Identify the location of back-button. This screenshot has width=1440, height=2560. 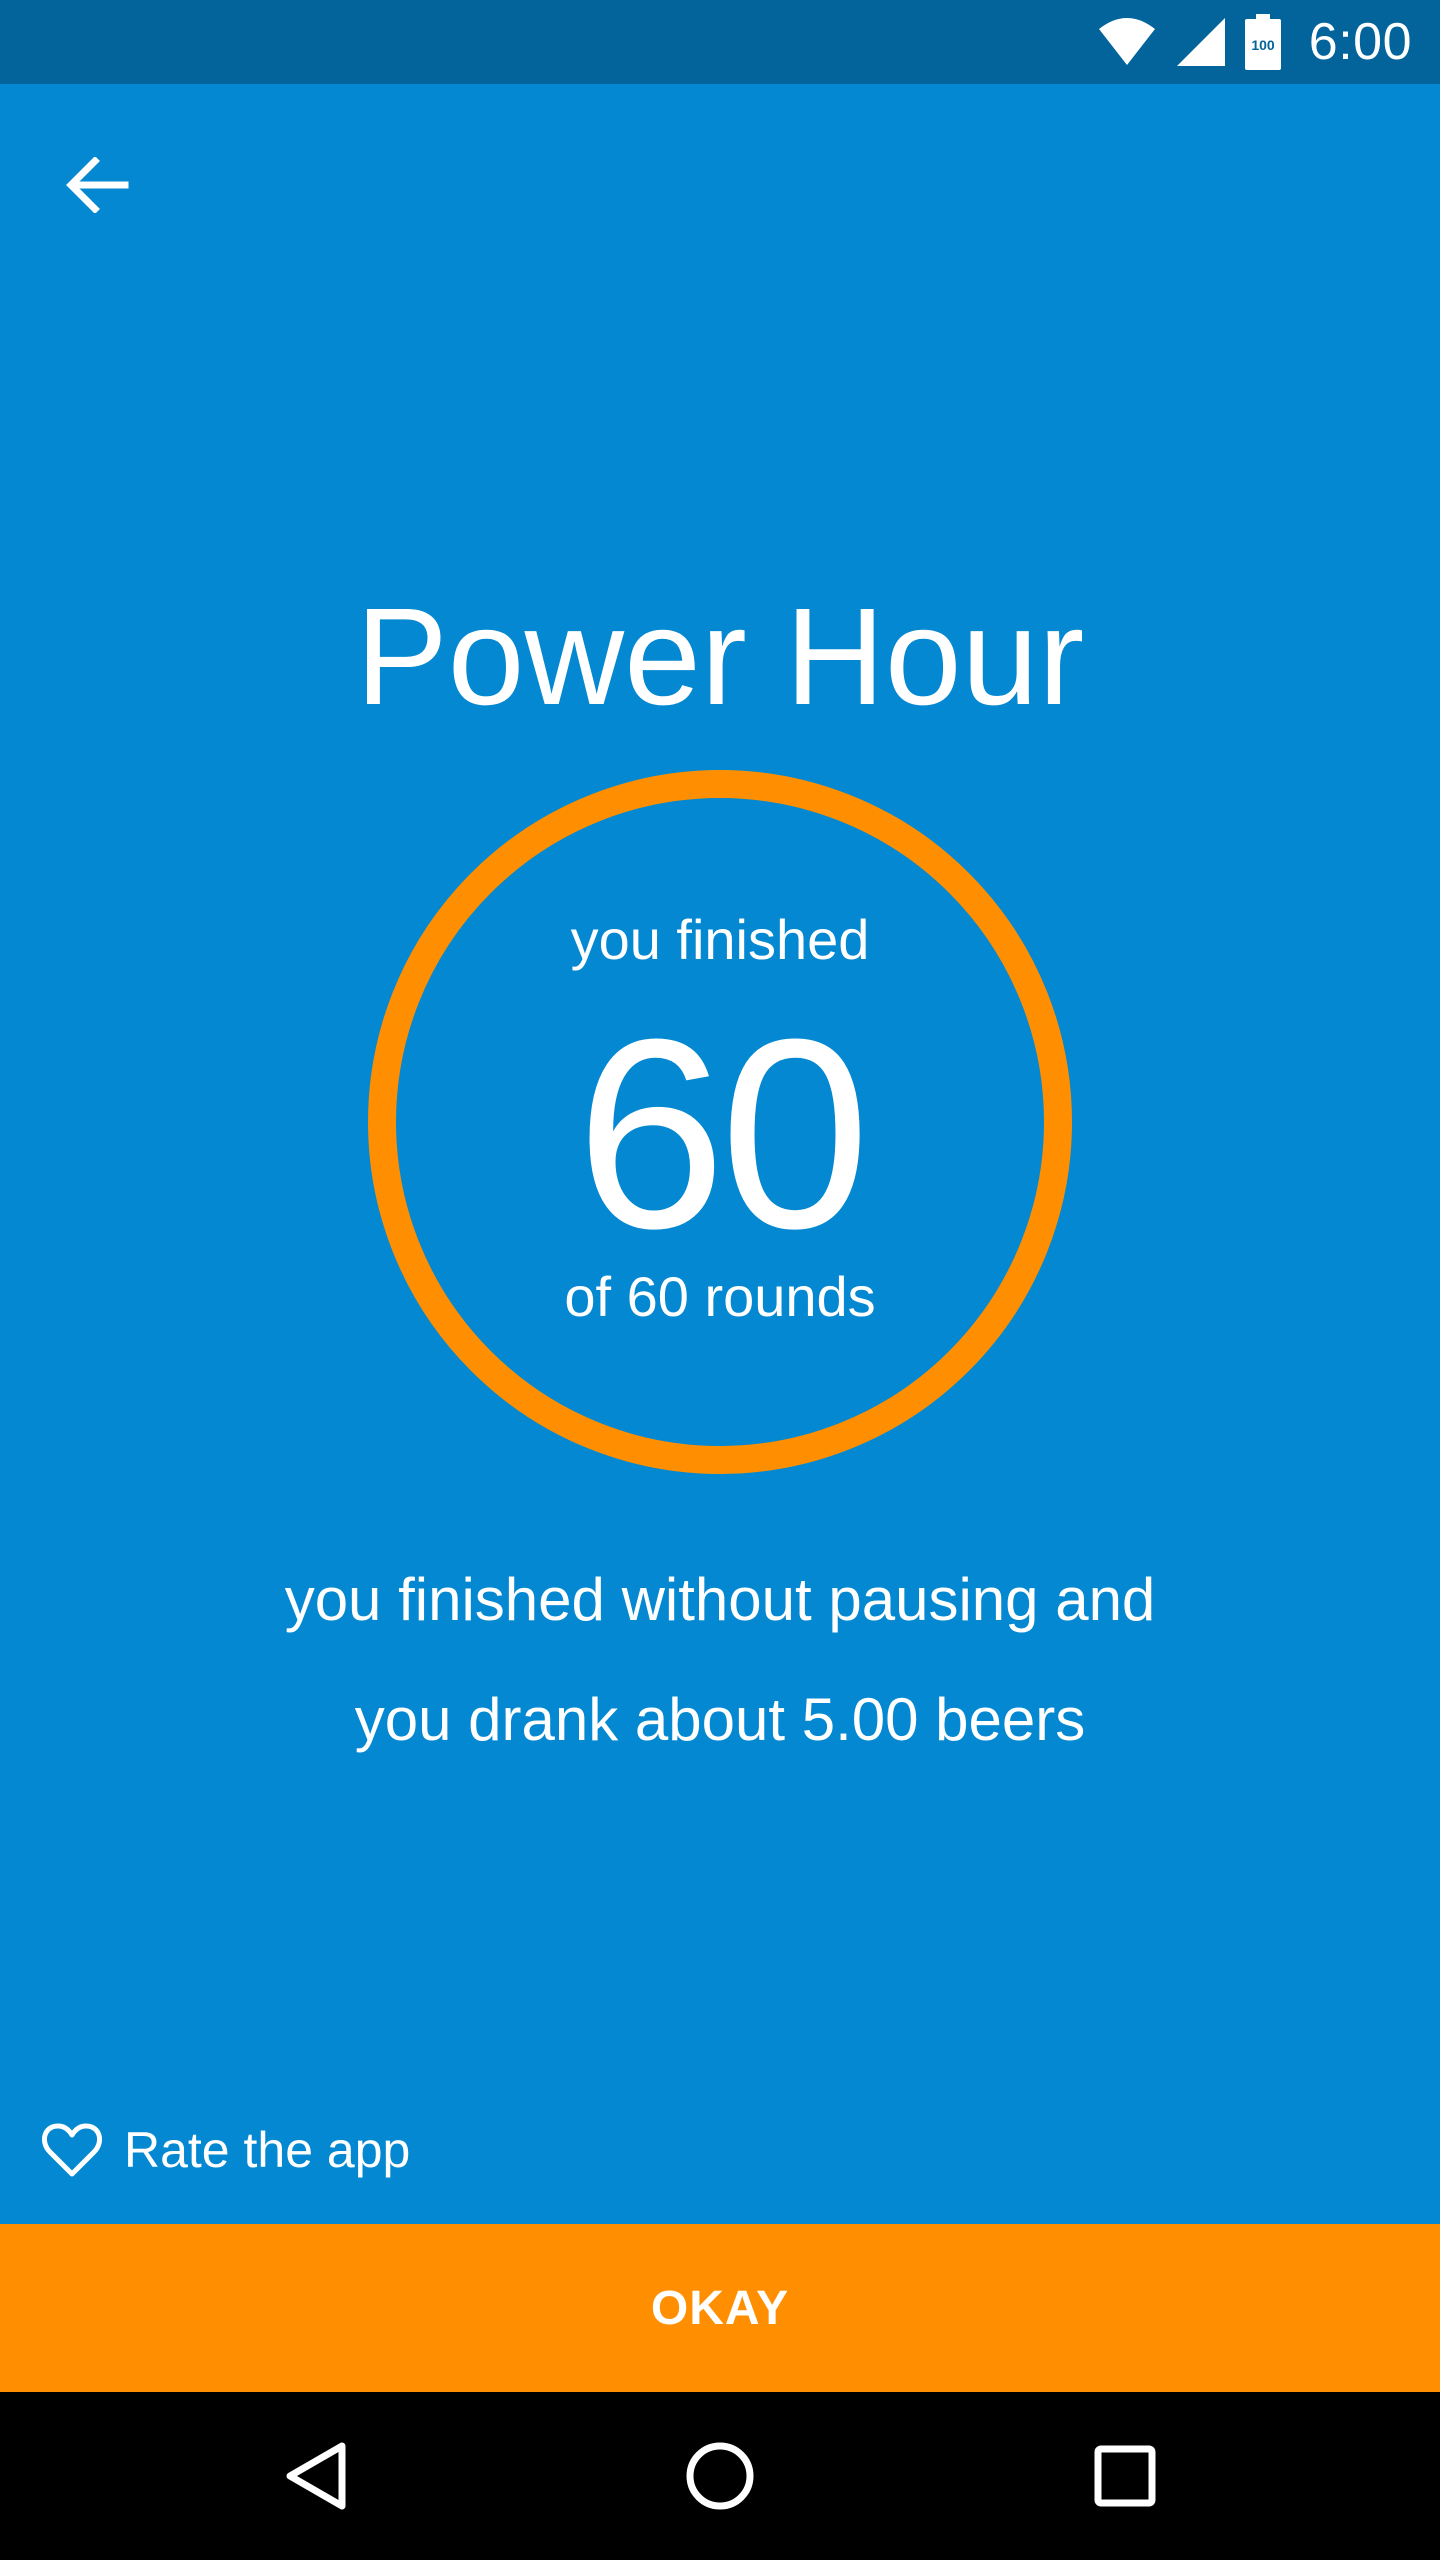
(97, 185).